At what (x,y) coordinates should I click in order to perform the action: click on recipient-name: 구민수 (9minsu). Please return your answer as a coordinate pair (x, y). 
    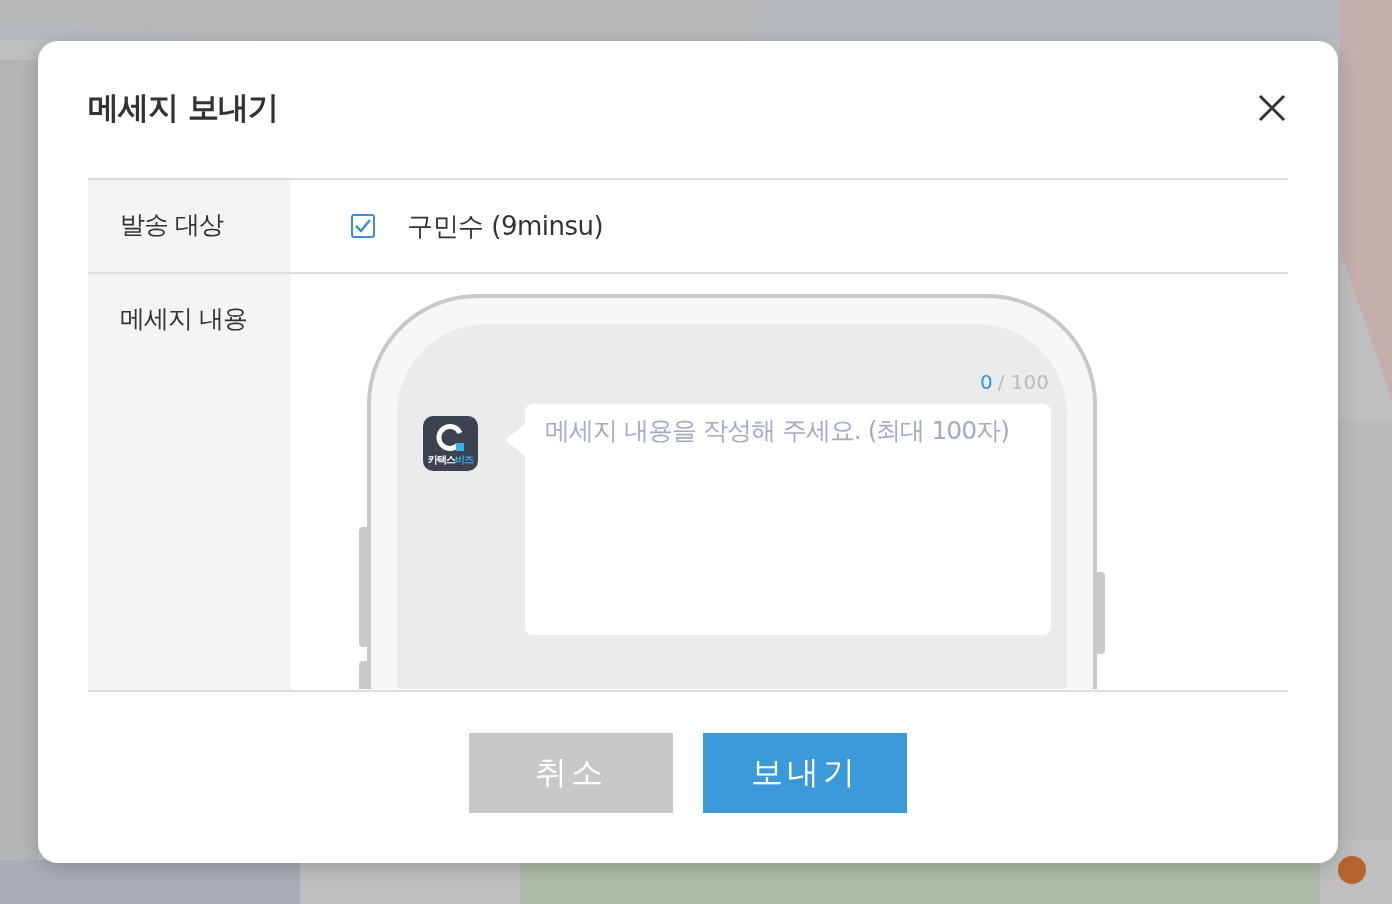
    Looking at the image, I should click on (505, 226).